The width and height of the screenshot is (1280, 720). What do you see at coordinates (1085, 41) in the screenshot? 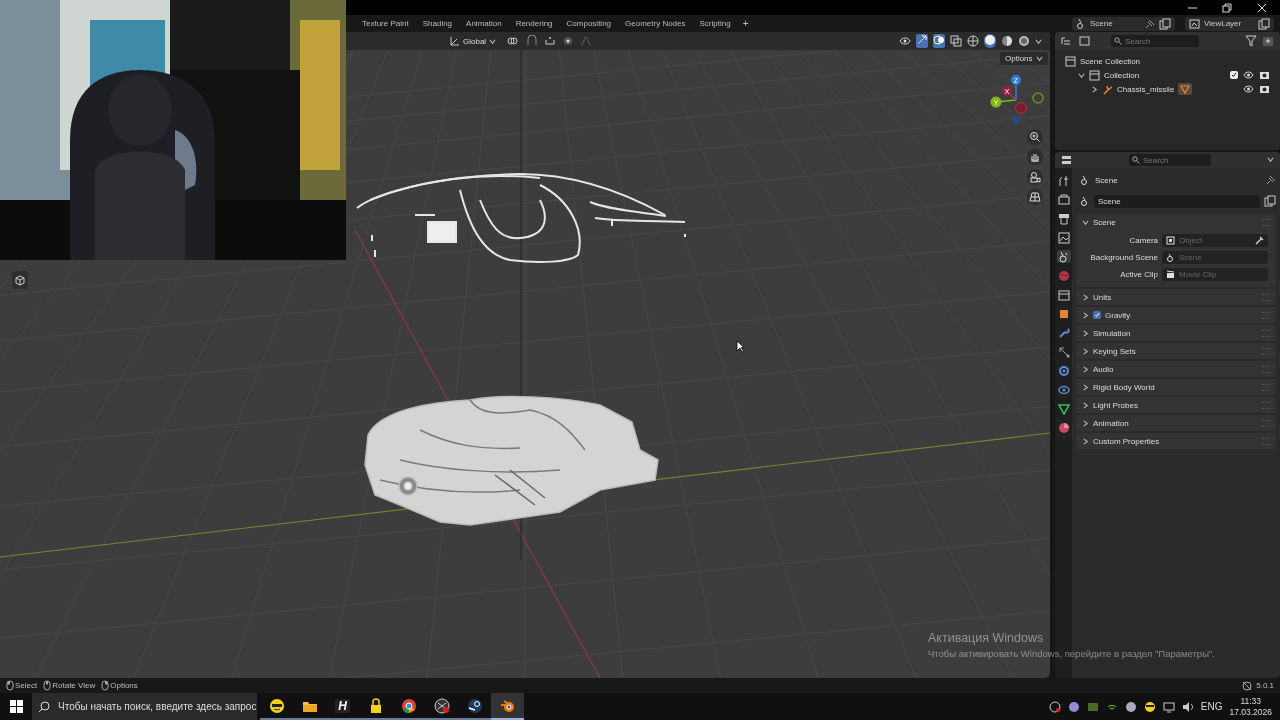
I see `filter-view-icon` at bounding box center [1085, 41].